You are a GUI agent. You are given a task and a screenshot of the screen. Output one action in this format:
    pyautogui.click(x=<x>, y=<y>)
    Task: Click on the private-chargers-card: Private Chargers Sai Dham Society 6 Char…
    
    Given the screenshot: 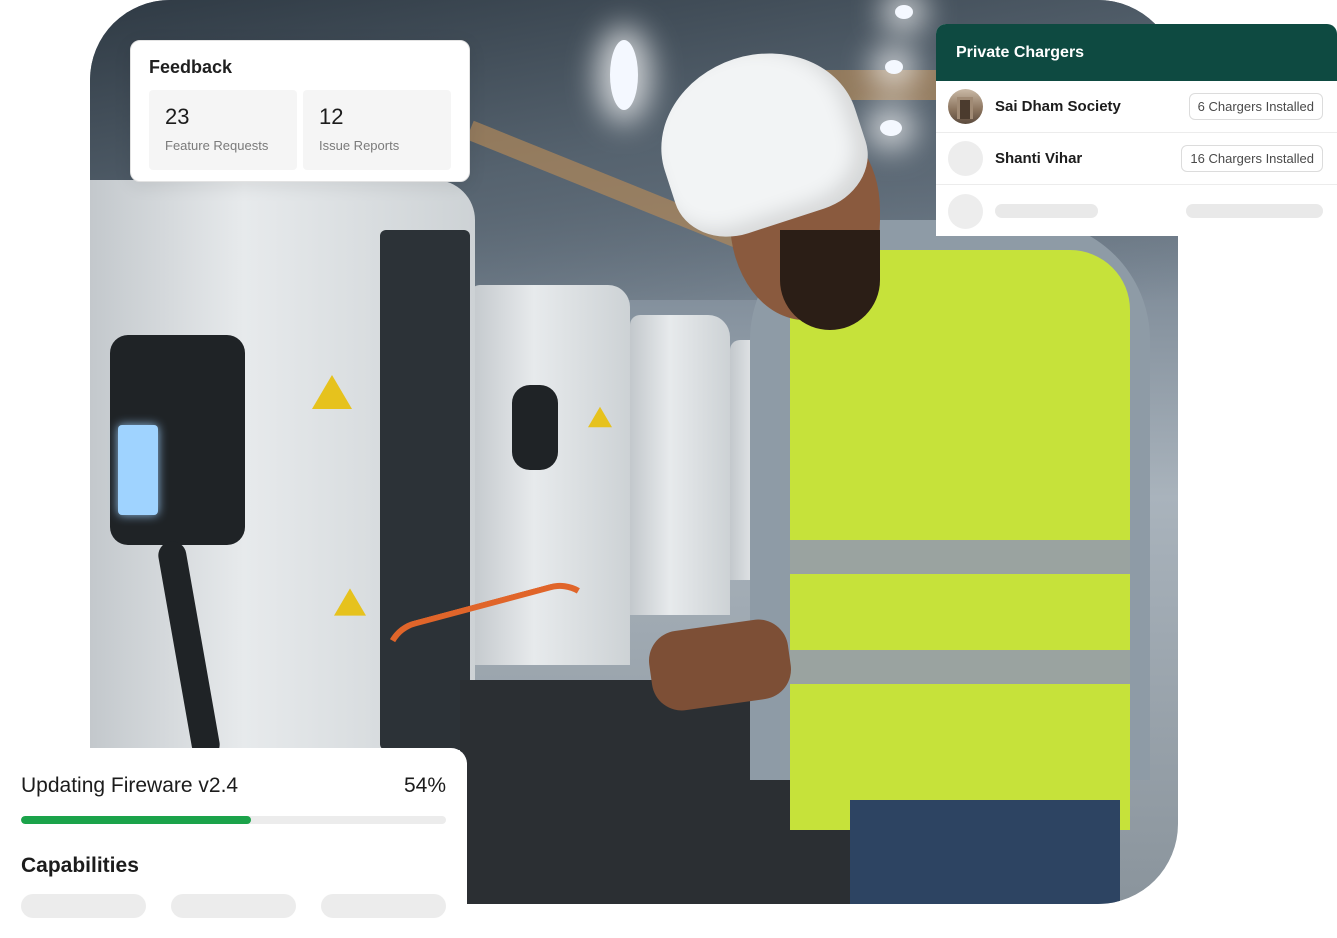 What is the action you would take?
    pyautogui.click(x=1136, y=130)
    